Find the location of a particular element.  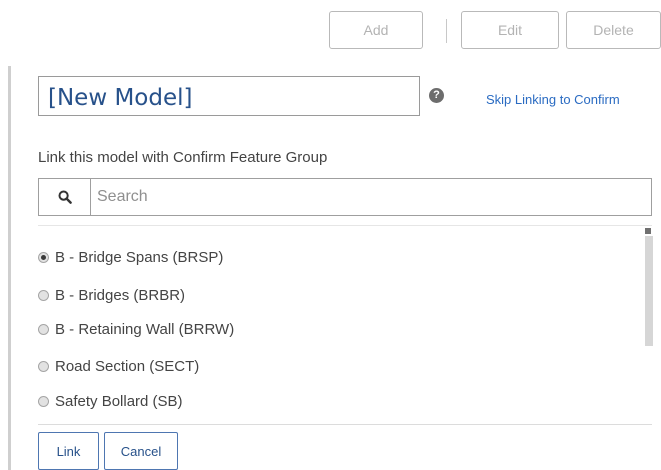

list-item: B - Retaining Wall (BRRW) is located at coordinates (136, 329).